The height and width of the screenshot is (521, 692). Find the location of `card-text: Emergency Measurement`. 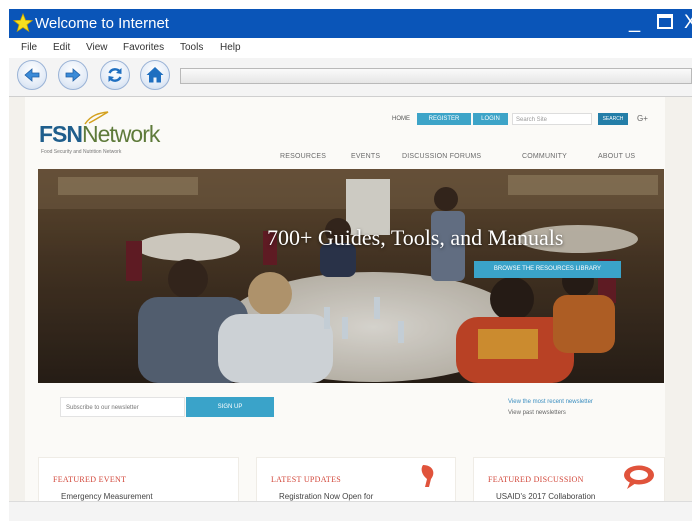

card-text: Emergency Measurement is located at coordinates (107, 496).